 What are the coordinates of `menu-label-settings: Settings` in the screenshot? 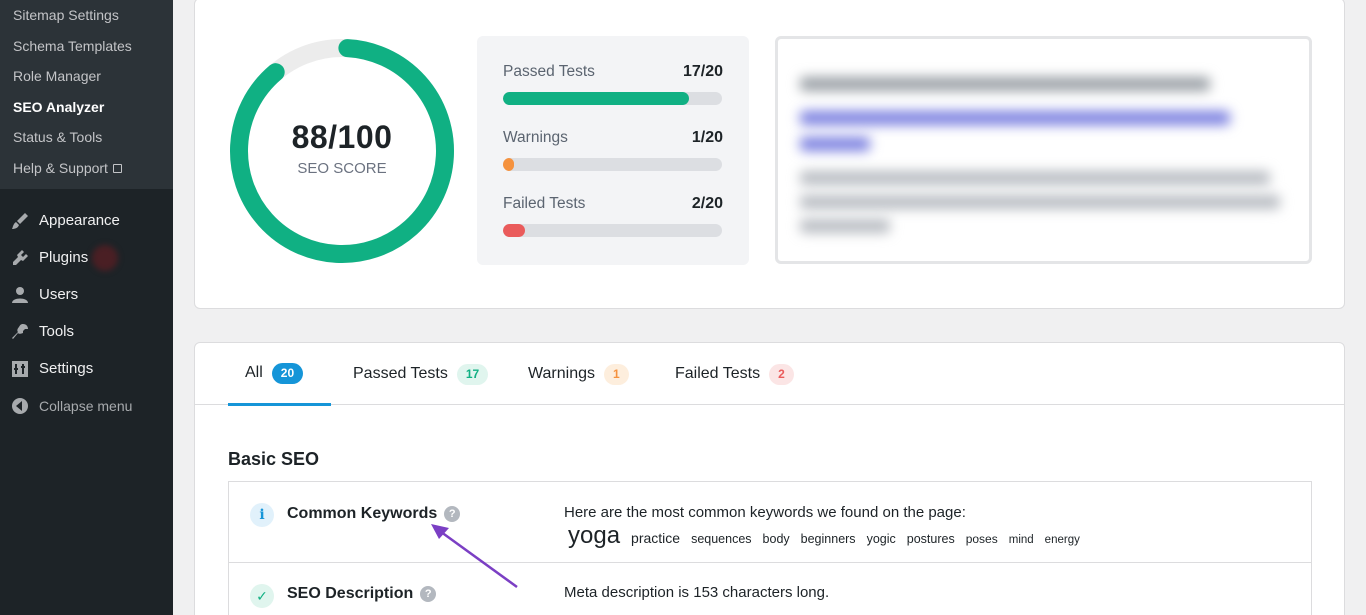 It's located at (66, 368).